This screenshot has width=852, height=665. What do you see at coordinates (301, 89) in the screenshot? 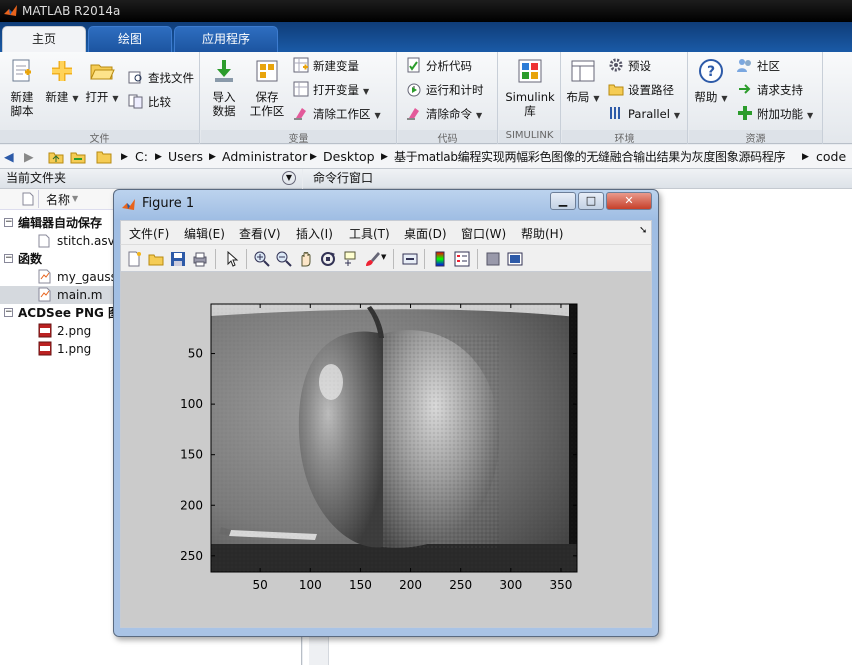
I see `open-variable-icon` at bounding box center [301, 89].